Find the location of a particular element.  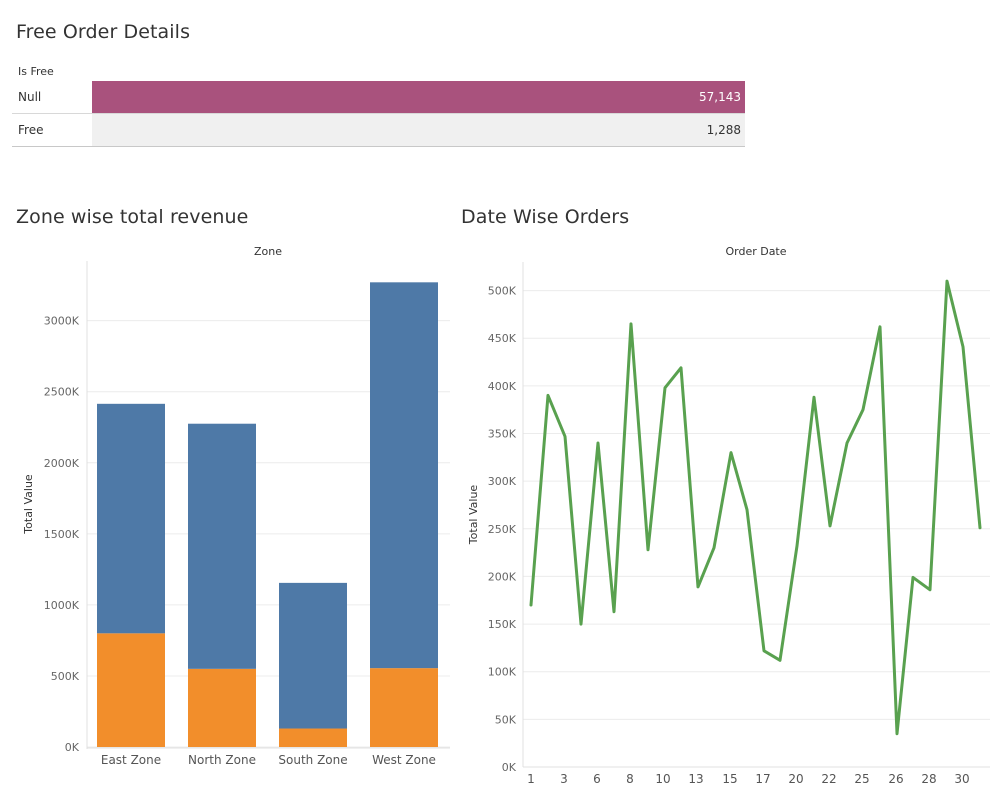

order-date-column-header: Order Date is located at coordinates (755, 251).